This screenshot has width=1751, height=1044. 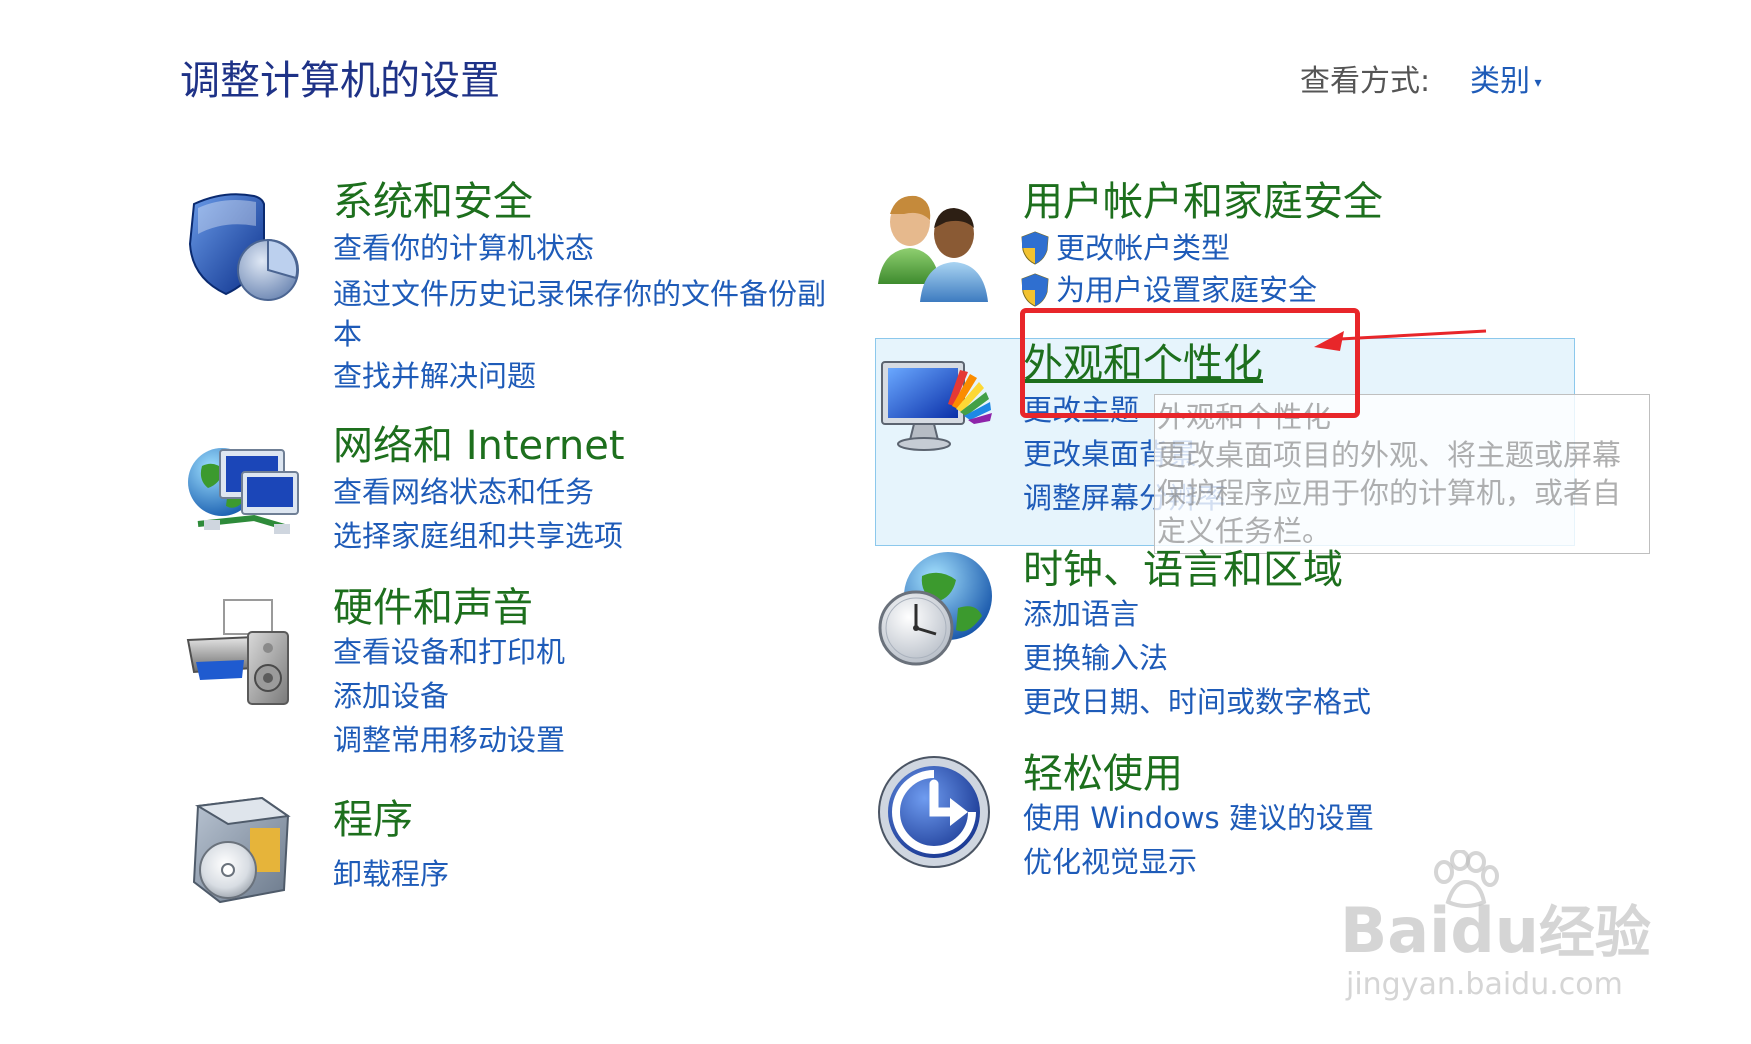 What do you see at coordinates (1198, 818) in the screenshot?
I see `link-recommended-settings: 使用 Windows 建议的设置` at bounding box center [1198, 818].